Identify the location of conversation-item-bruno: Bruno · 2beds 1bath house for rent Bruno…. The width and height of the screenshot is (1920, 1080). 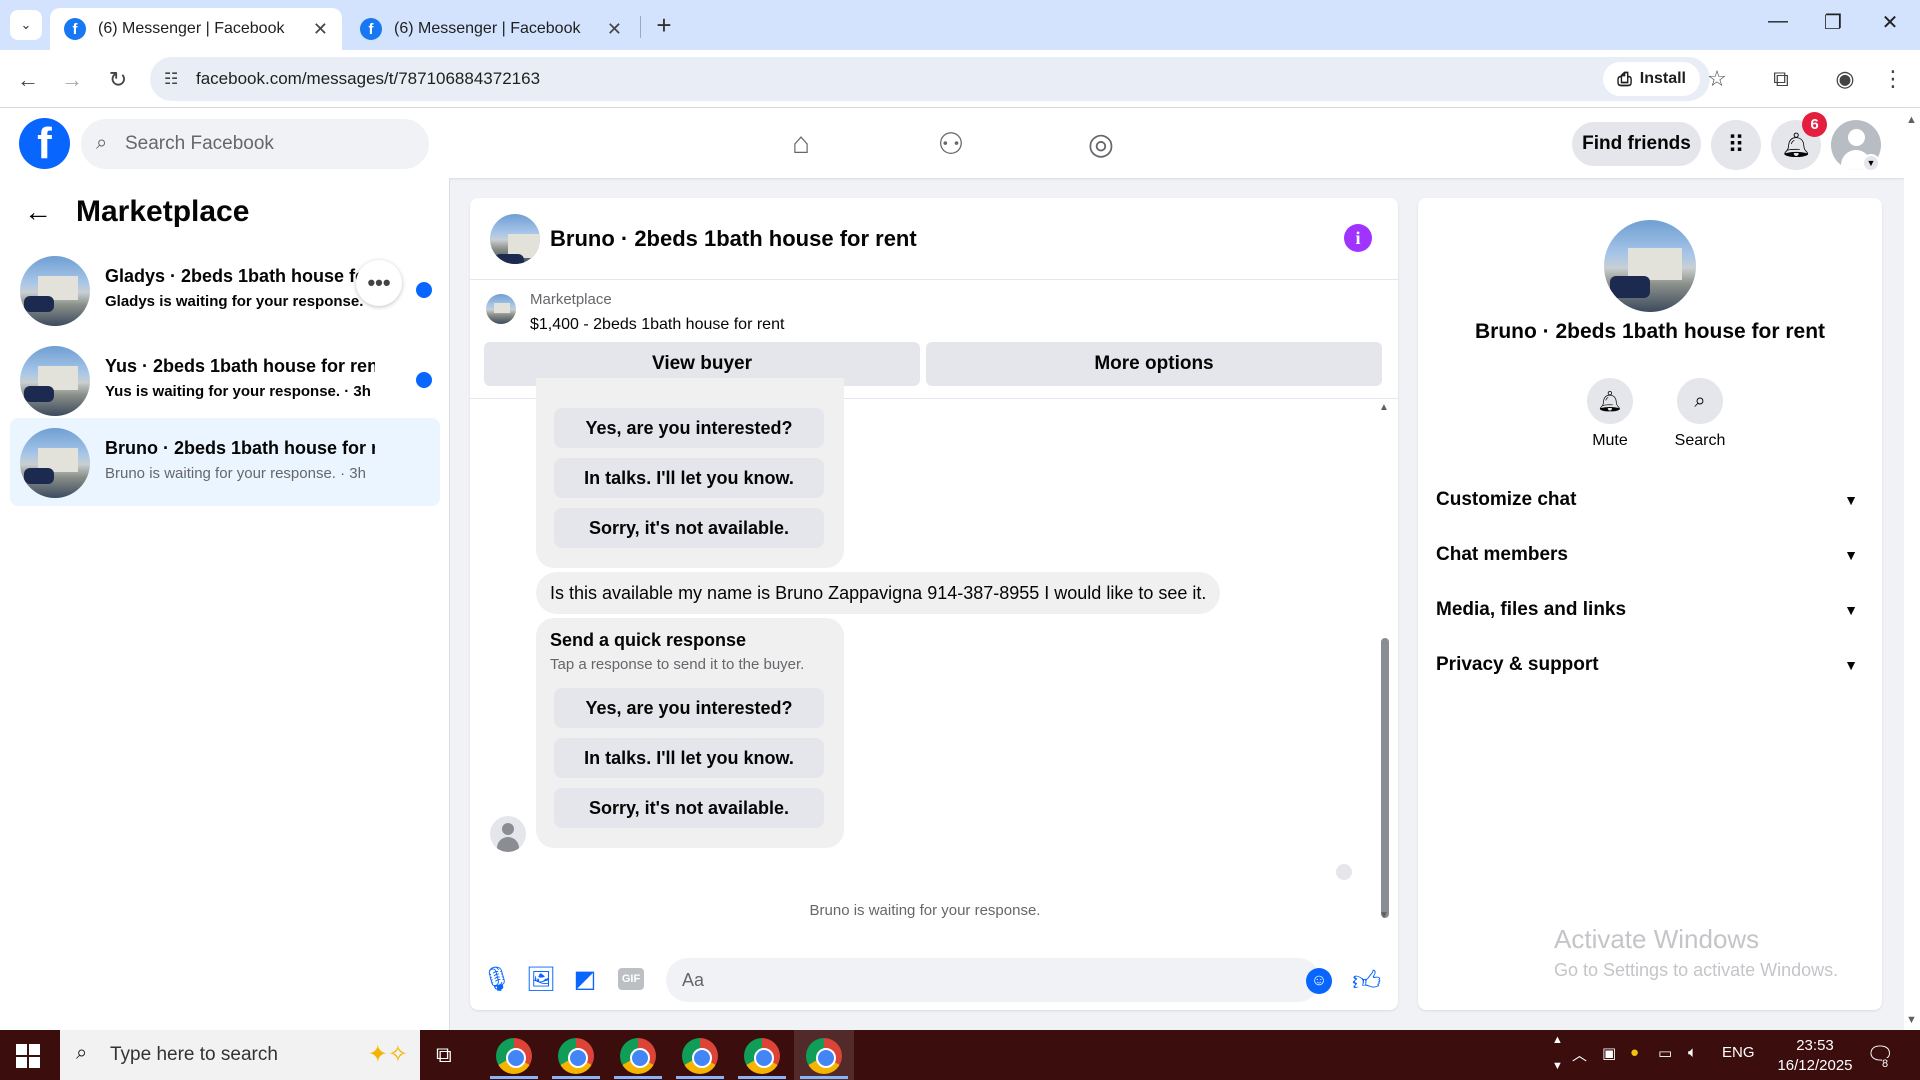
(225, 462).